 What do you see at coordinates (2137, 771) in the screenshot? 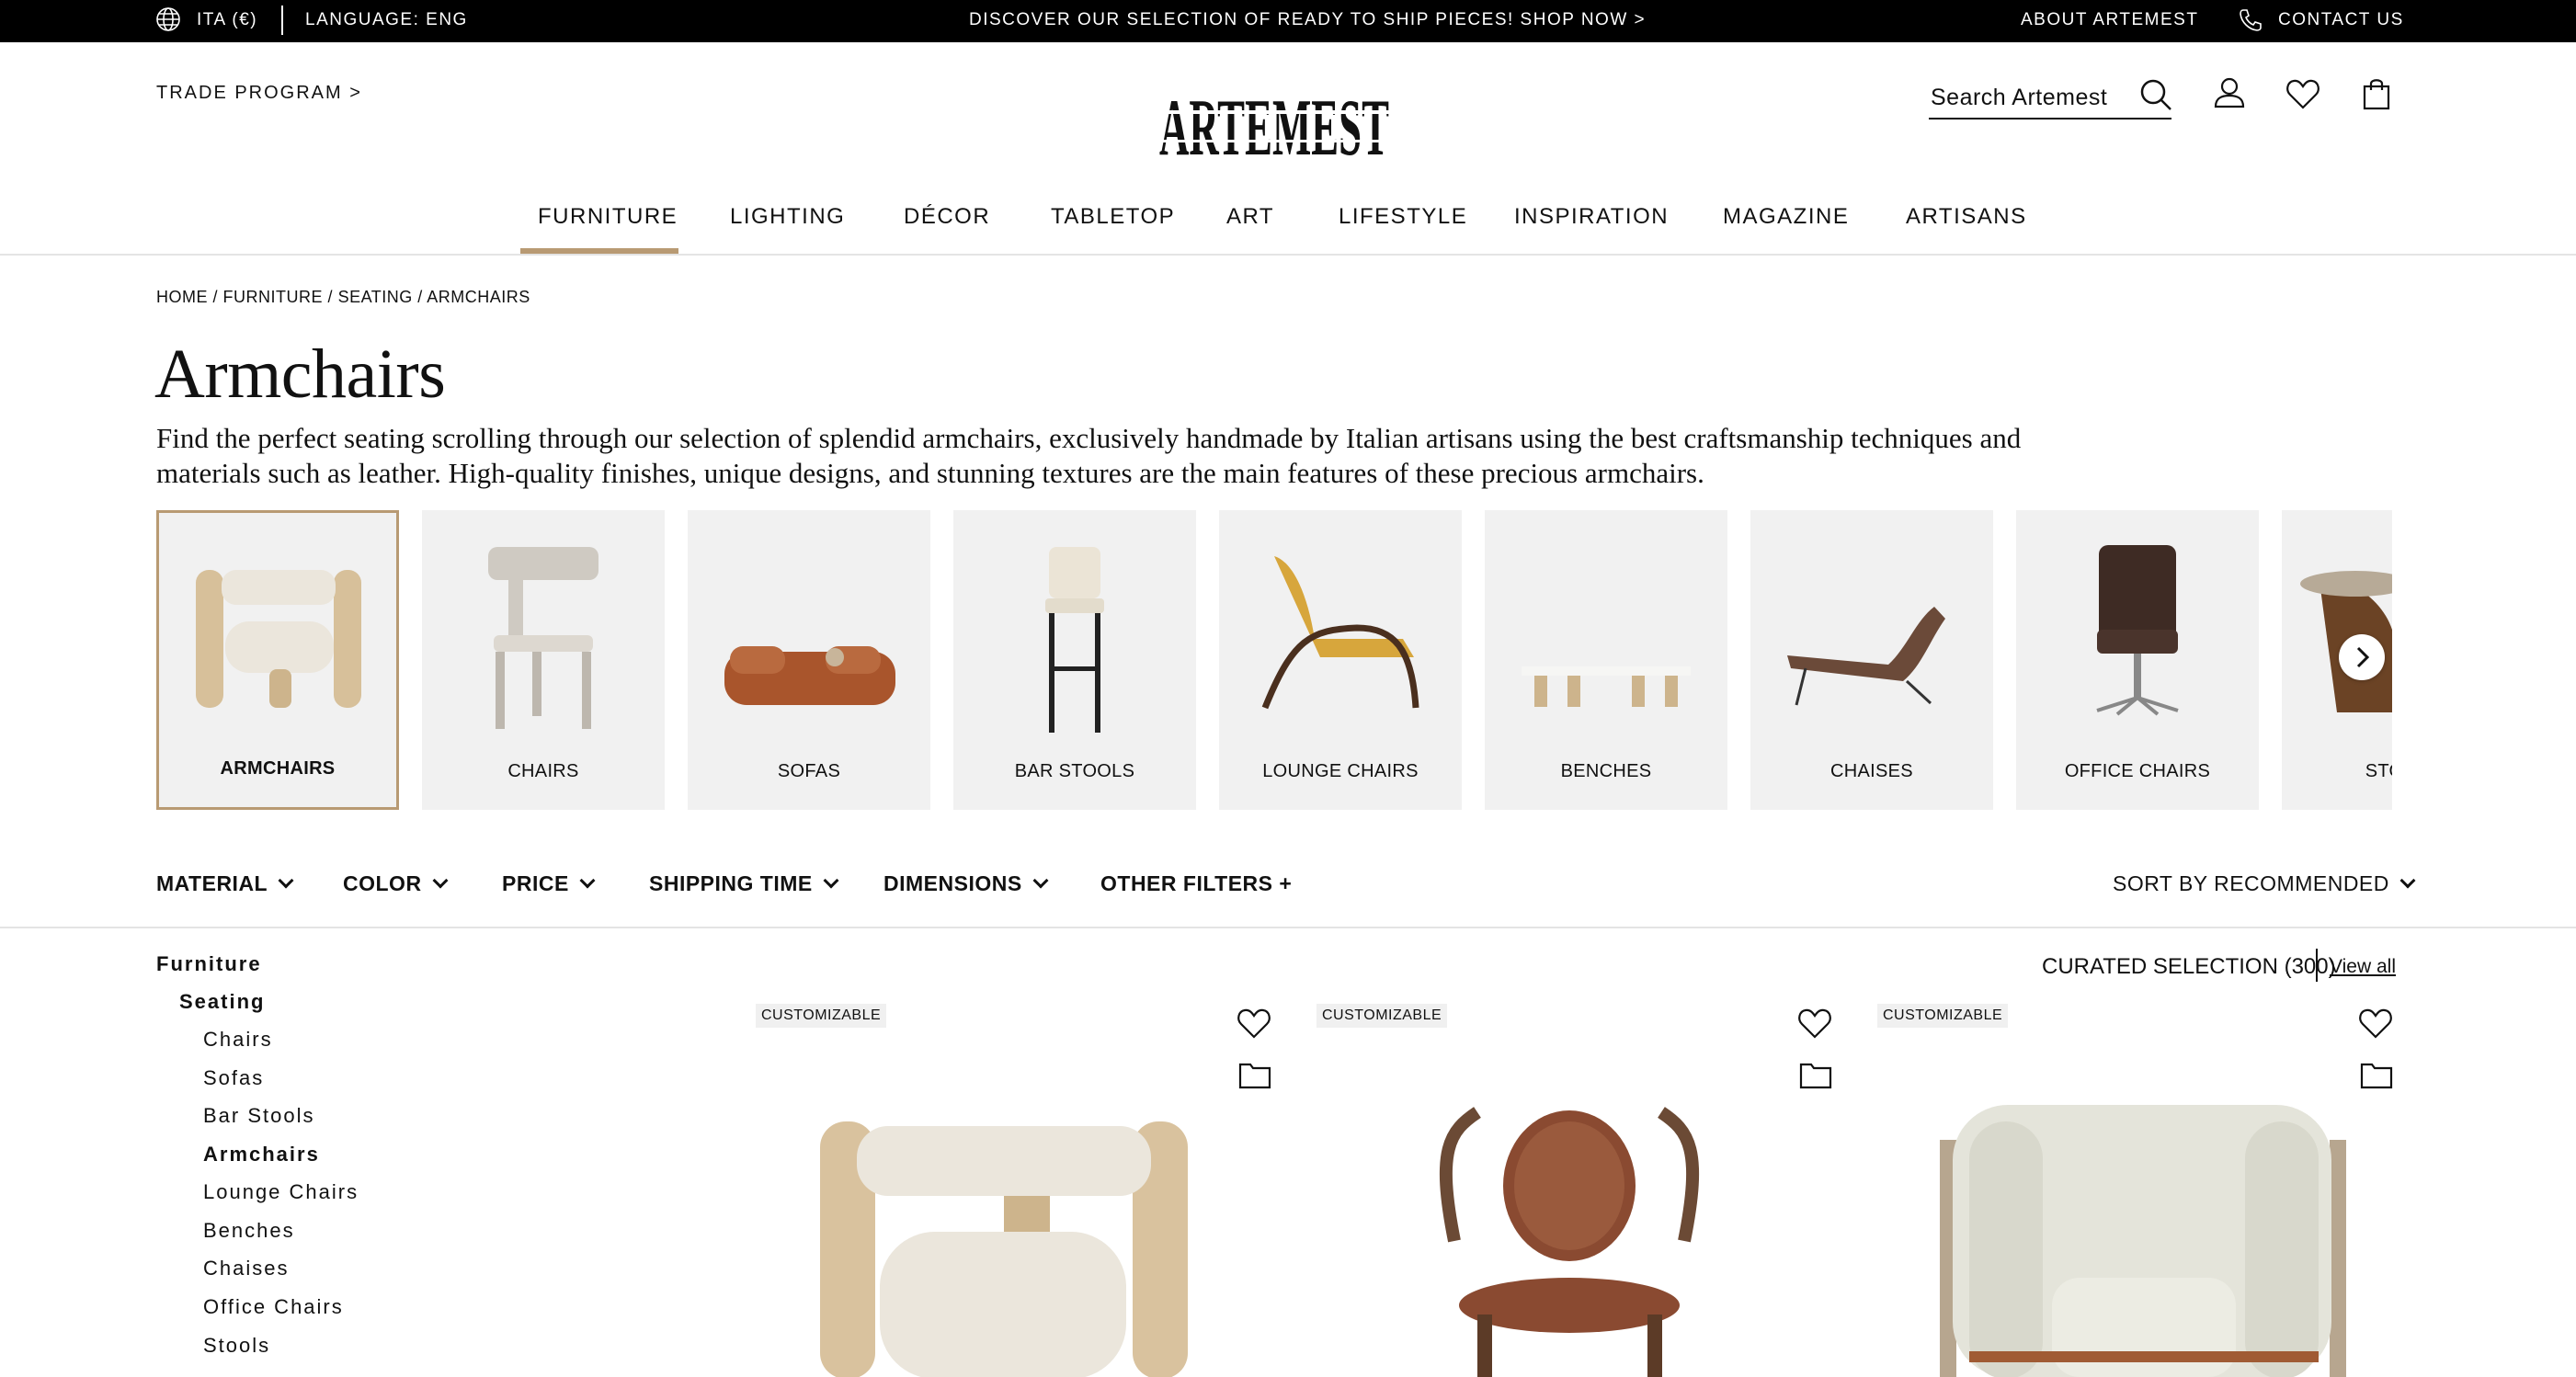
I see `category-label: OFFICE CHAIRS` at bounding box center [2137, 771].